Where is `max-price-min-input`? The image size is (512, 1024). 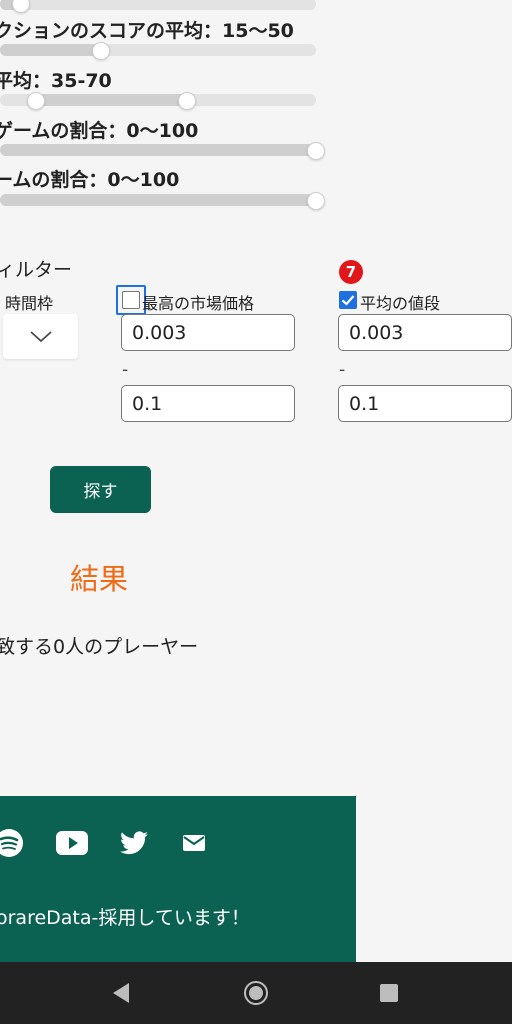
max-price-min-input is located at coordinates (208, 332).